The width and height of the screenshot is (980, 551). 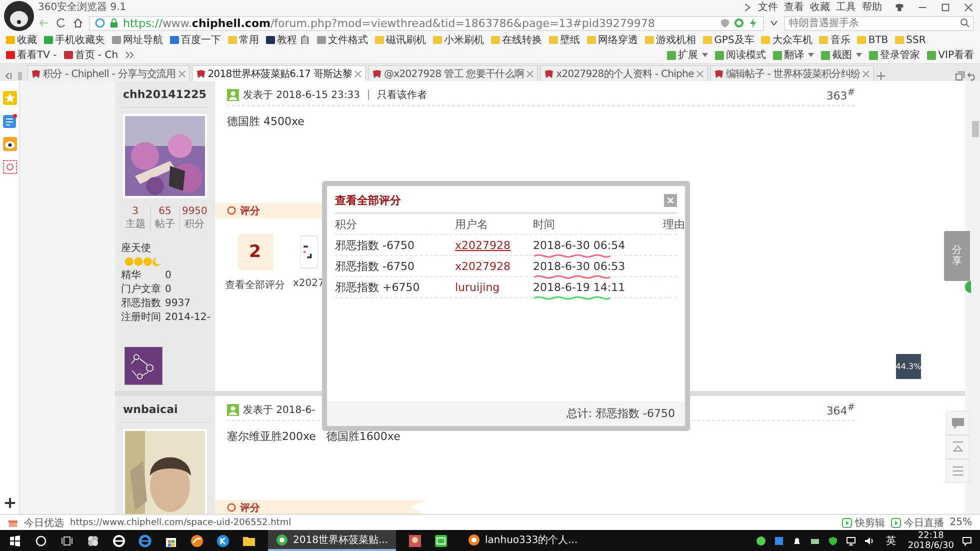 I want to click on only-author-link: 只看该作者, so click(x=401, y=95).